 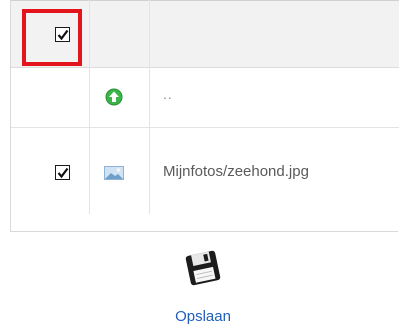 I want to click on floppy-disk-icon, so click(x=203, y=268).